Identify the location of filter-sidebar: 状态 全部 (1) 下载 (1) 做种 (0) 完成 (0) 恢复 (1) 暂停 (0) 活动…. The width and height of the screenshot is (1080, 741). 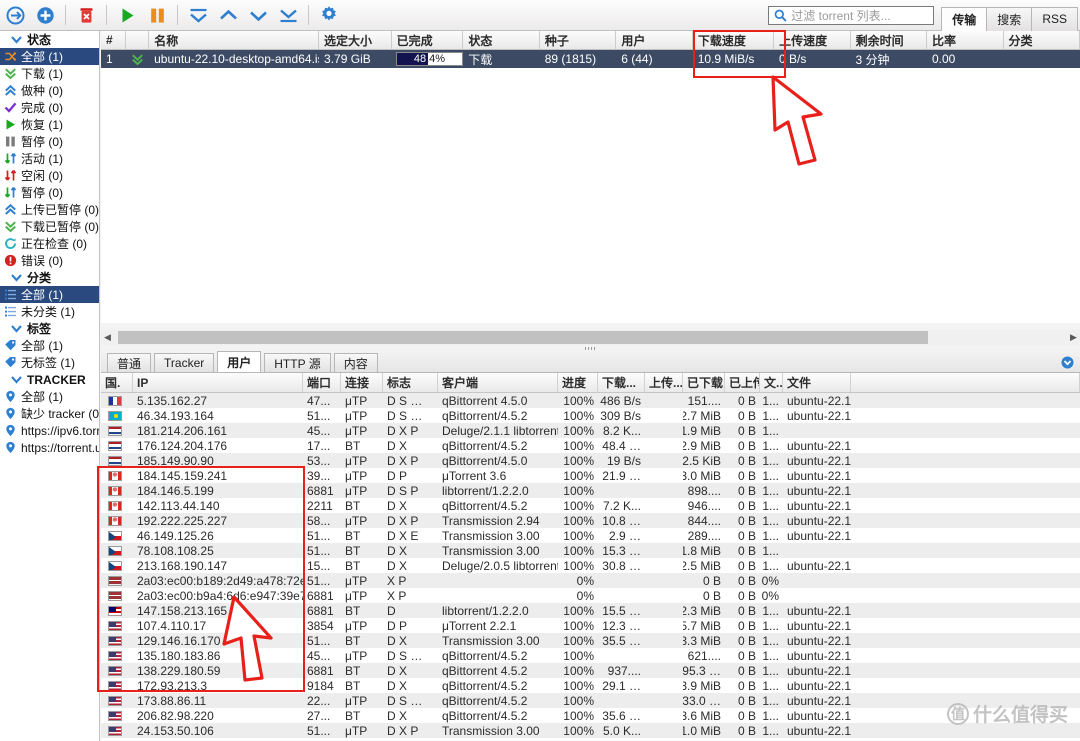
(50, 386).